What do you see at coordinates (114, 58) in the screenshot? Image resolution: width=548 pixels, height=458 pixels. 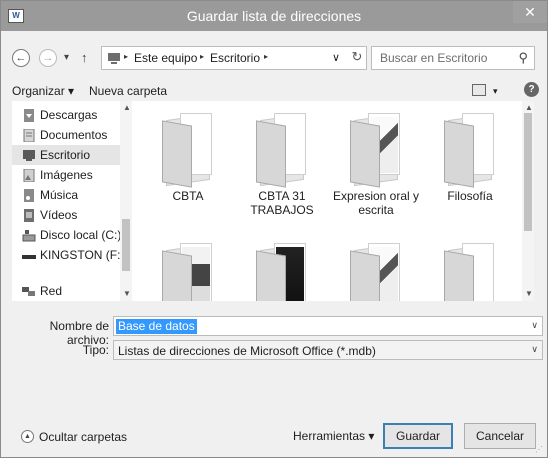 I see `computer-icon` at bounding box center [114, 58].